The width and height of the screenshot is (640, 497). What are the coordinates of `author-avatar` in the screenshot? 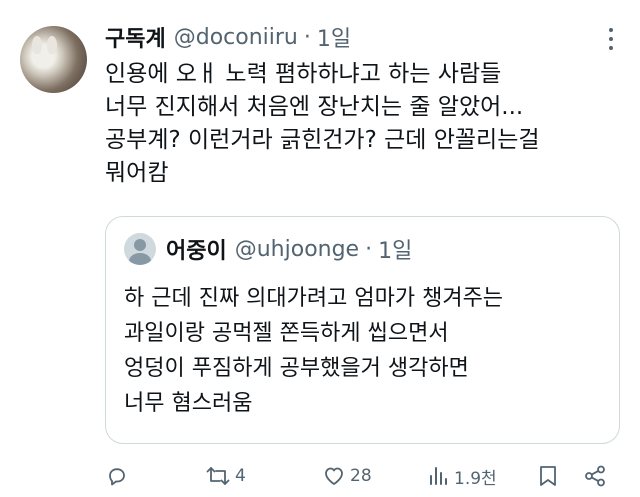 It's located at (53, 59).